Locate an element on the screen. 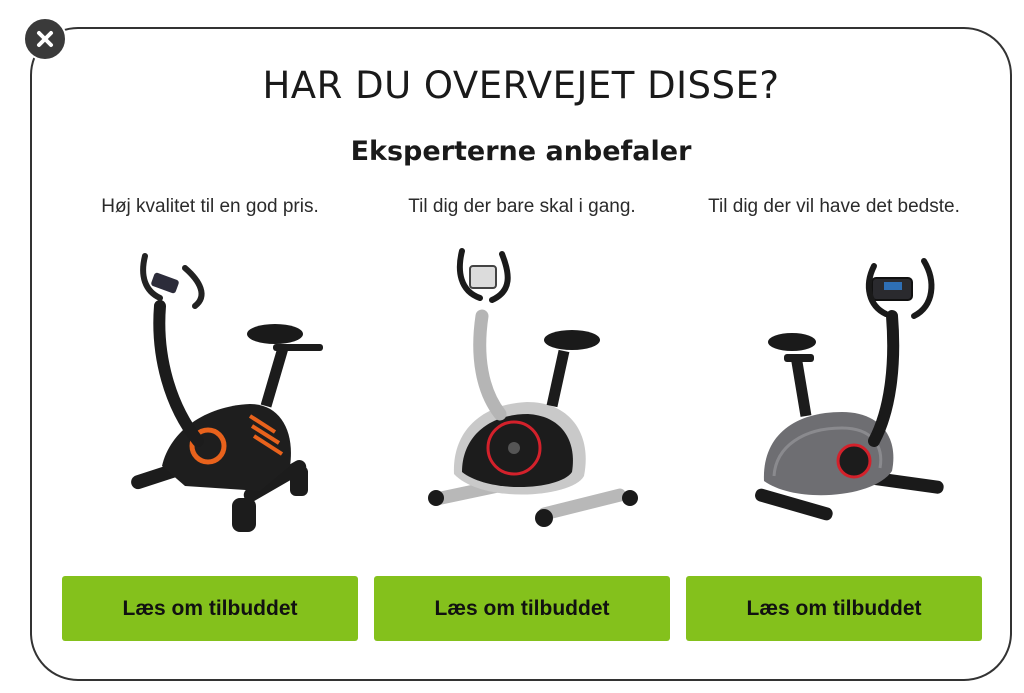  close-button is located at coordinates (45, 39).